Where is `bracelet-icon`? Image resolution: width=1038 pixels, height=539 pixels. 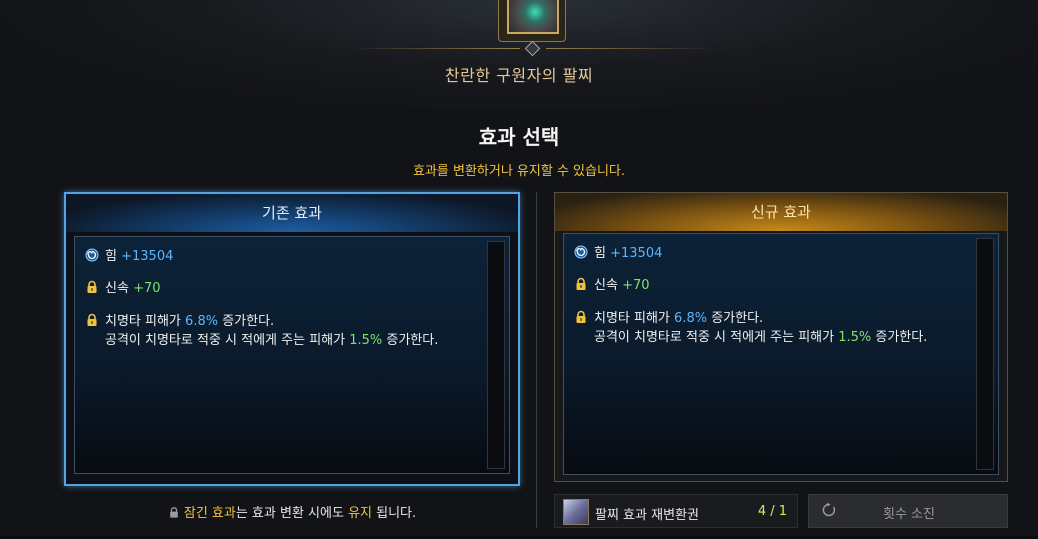
bracelet-icon is located at coordinates (533, 17).